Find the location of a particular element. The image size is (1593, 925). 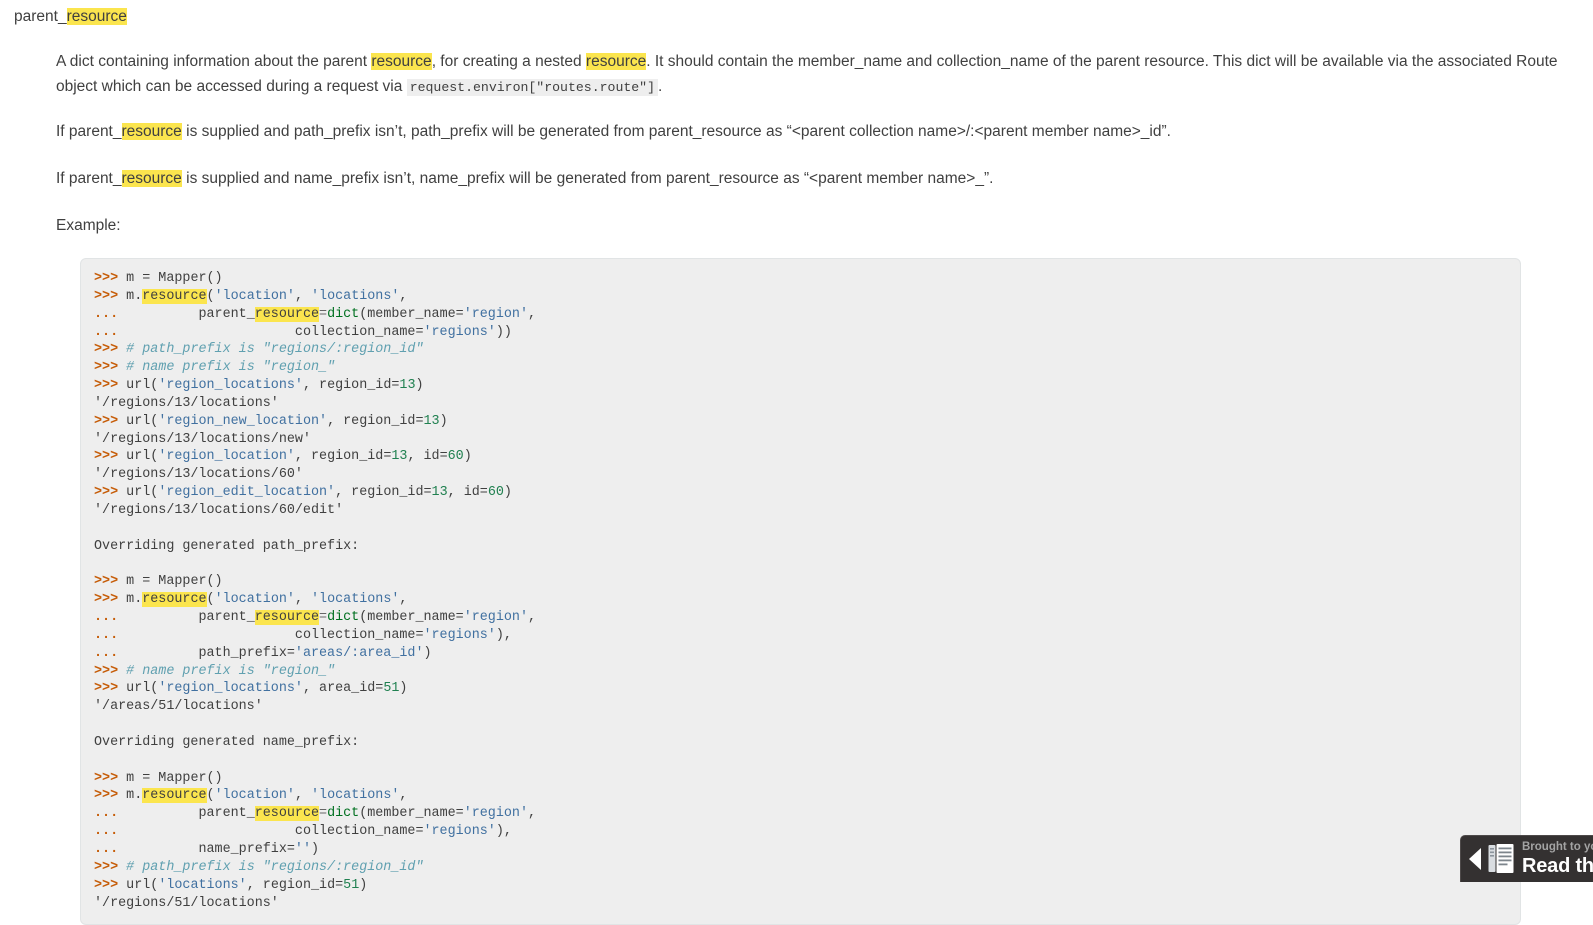

code-line: '/areas/51/locations' is located at coordinates (807, 707).